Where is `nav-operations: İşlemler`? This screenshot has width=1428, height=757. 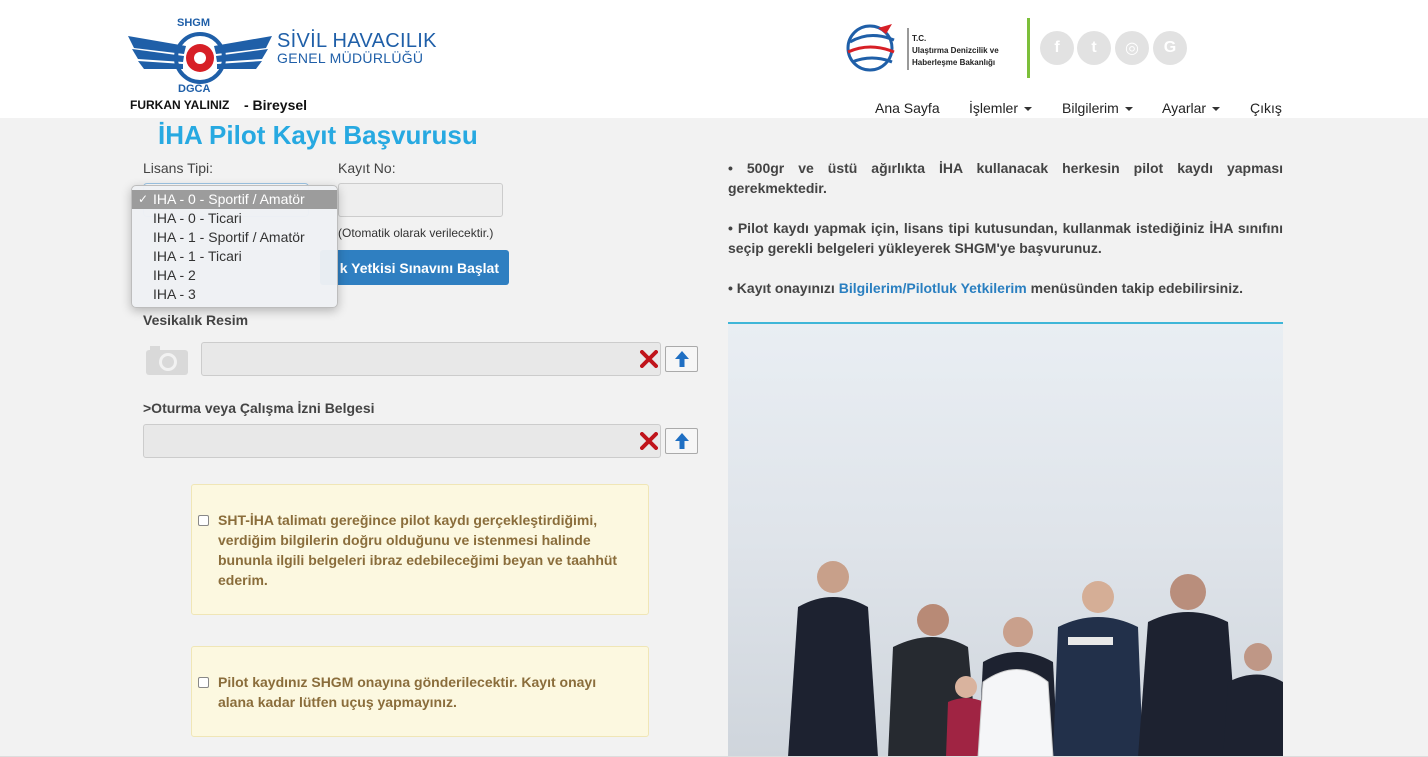
nav-operations: İşlemler is located at coordinates (1001, 108).